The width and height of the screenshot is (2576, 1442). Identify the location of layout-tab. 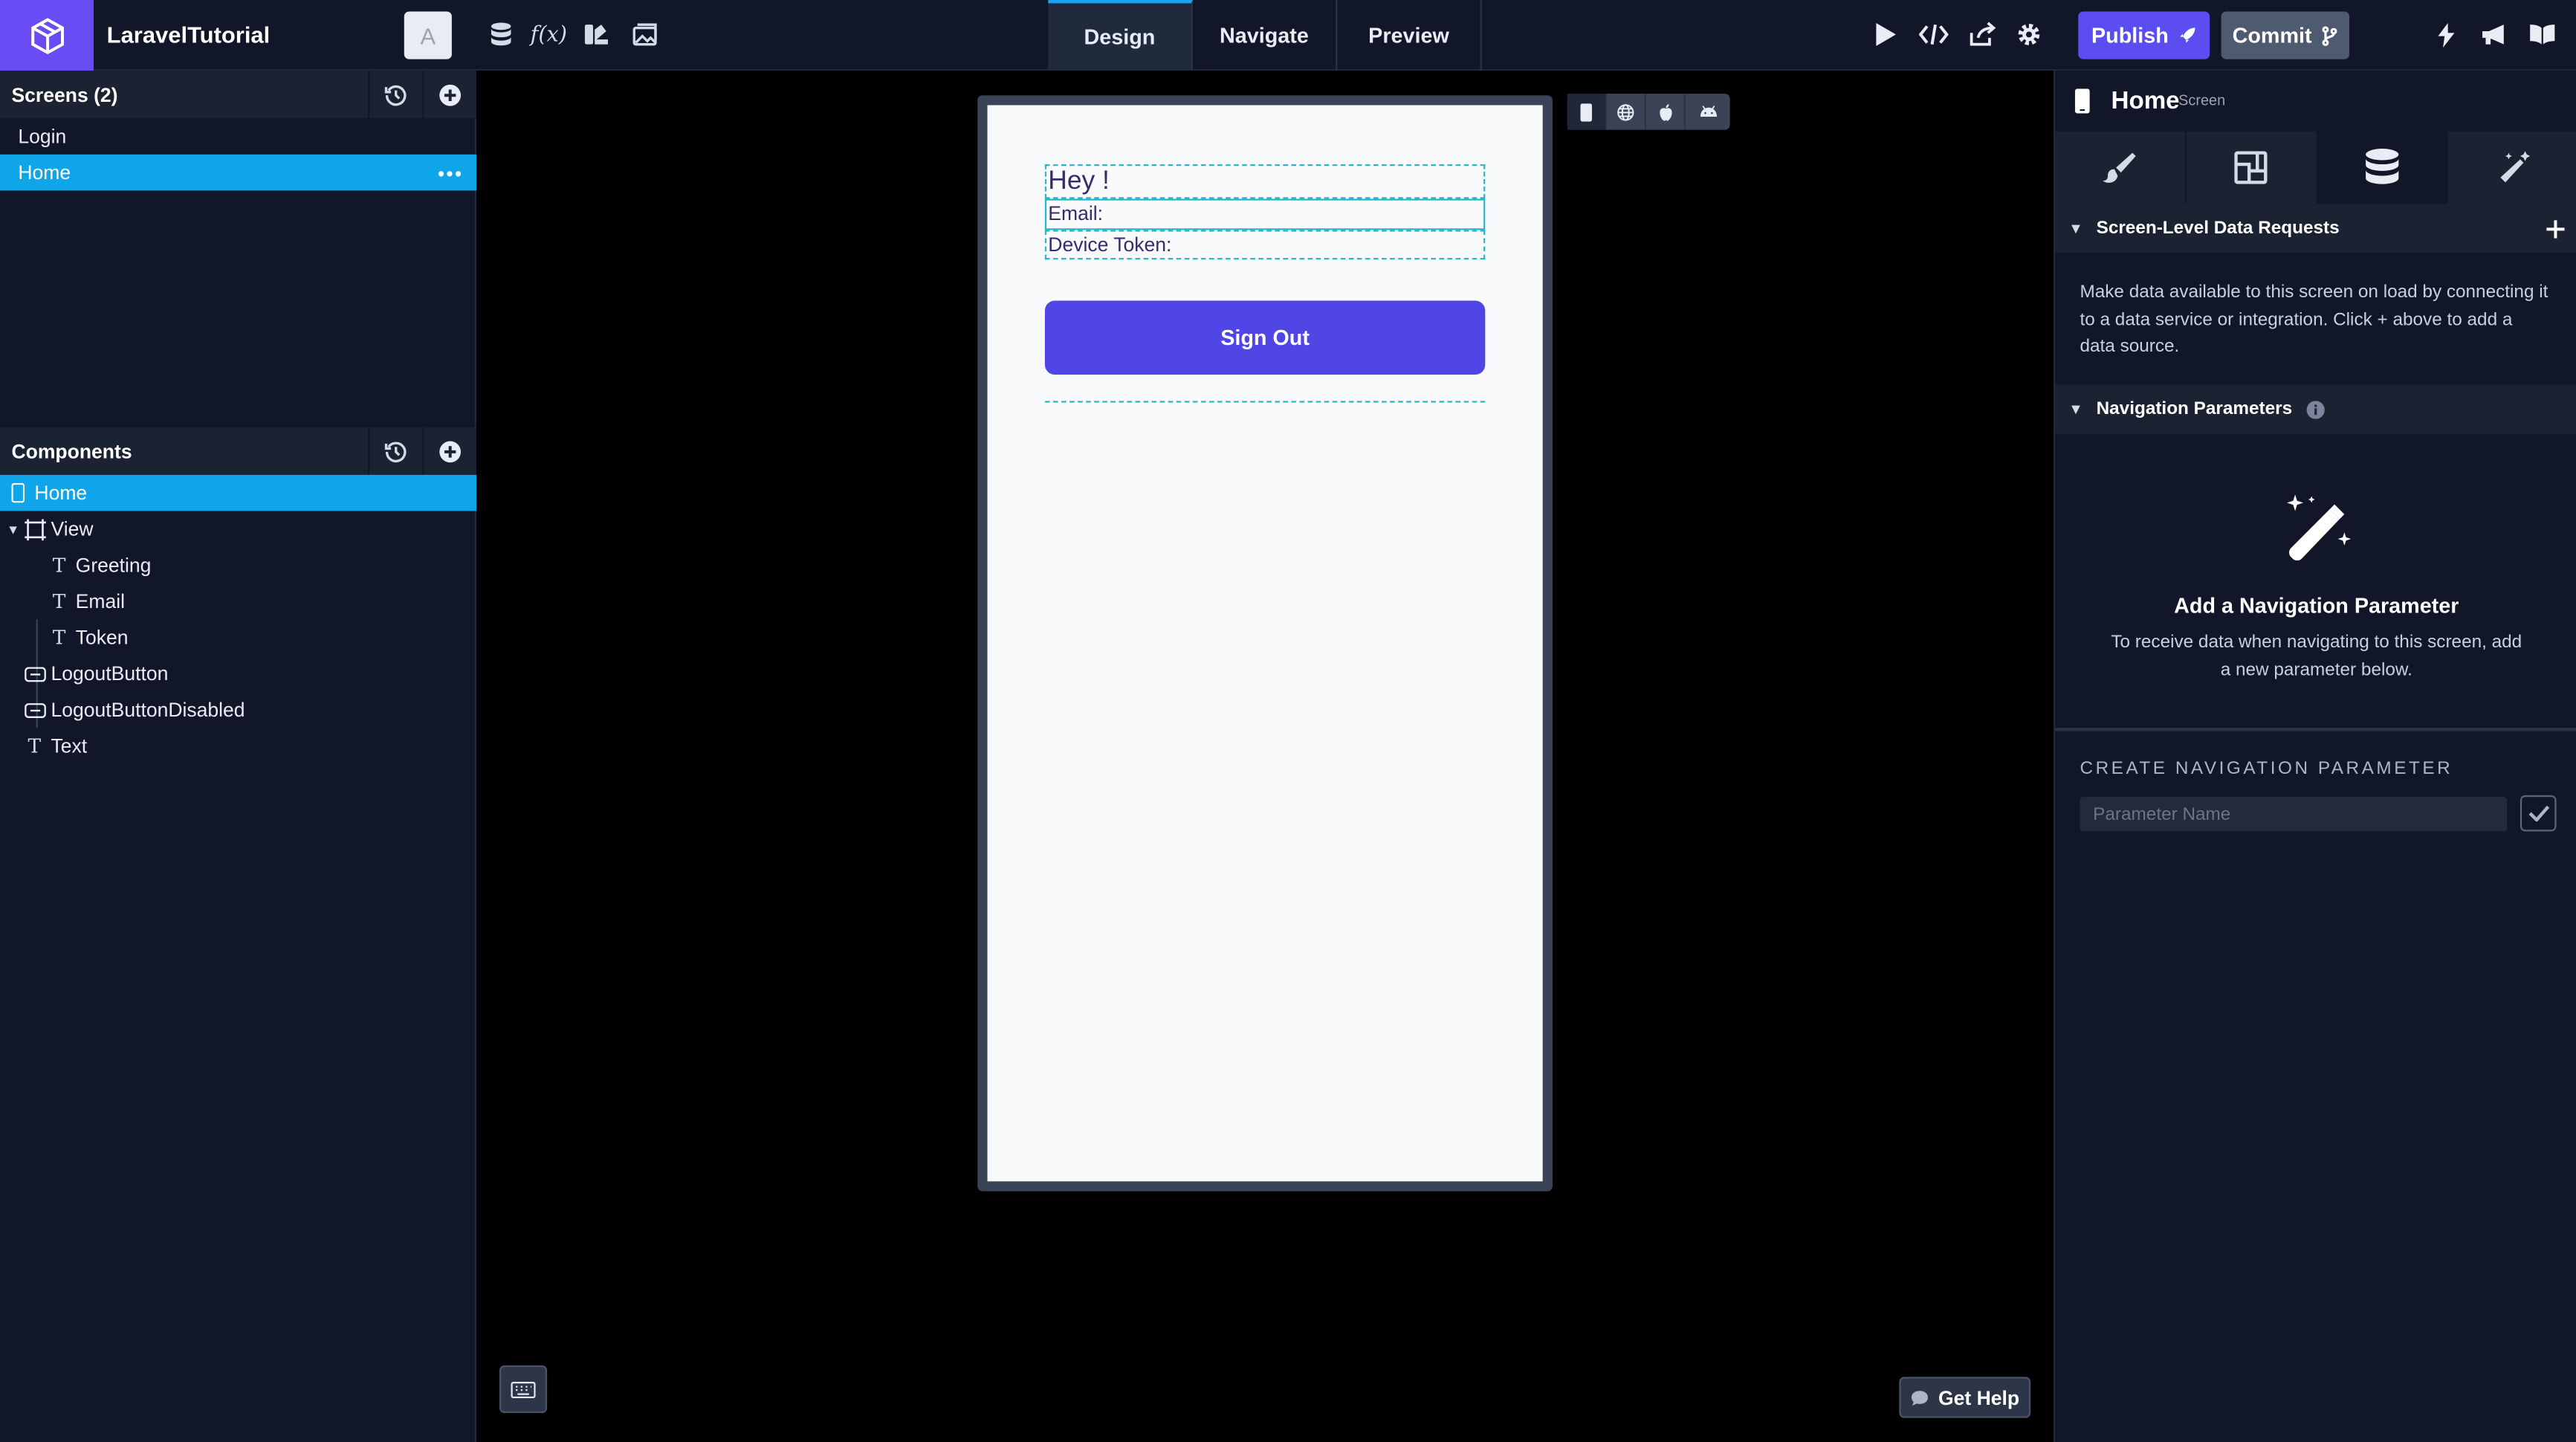
(2251, 167).